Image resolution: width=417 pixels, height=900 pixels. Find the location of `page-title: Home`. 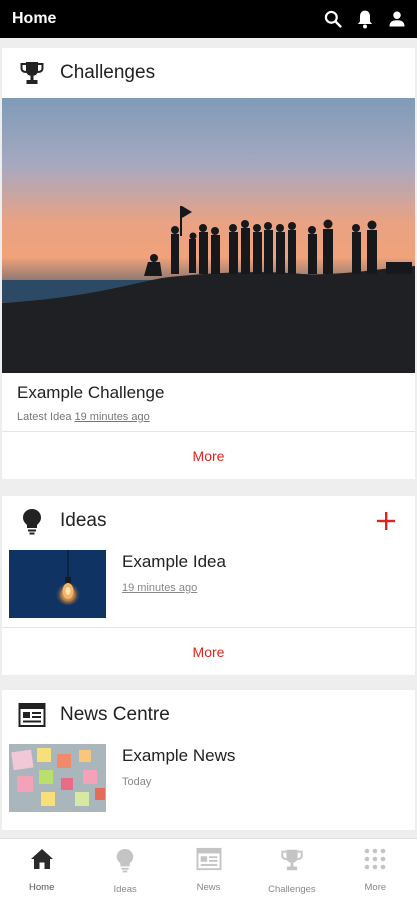

page-title: Home is located at coordinates (34, 18).